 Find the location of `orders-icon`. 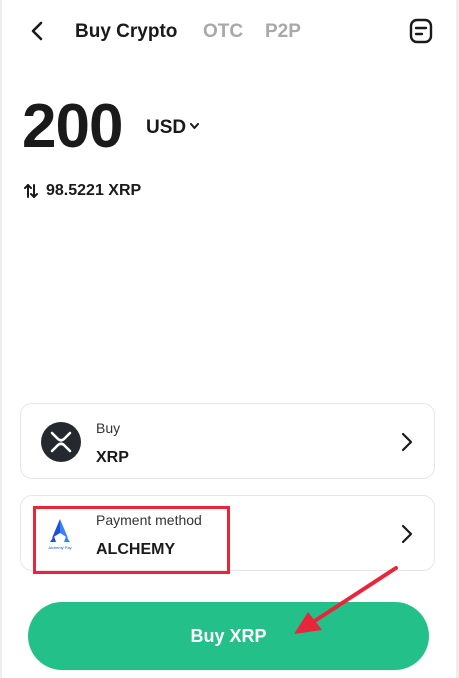

orders-icon is located at coordinates (421, 31).